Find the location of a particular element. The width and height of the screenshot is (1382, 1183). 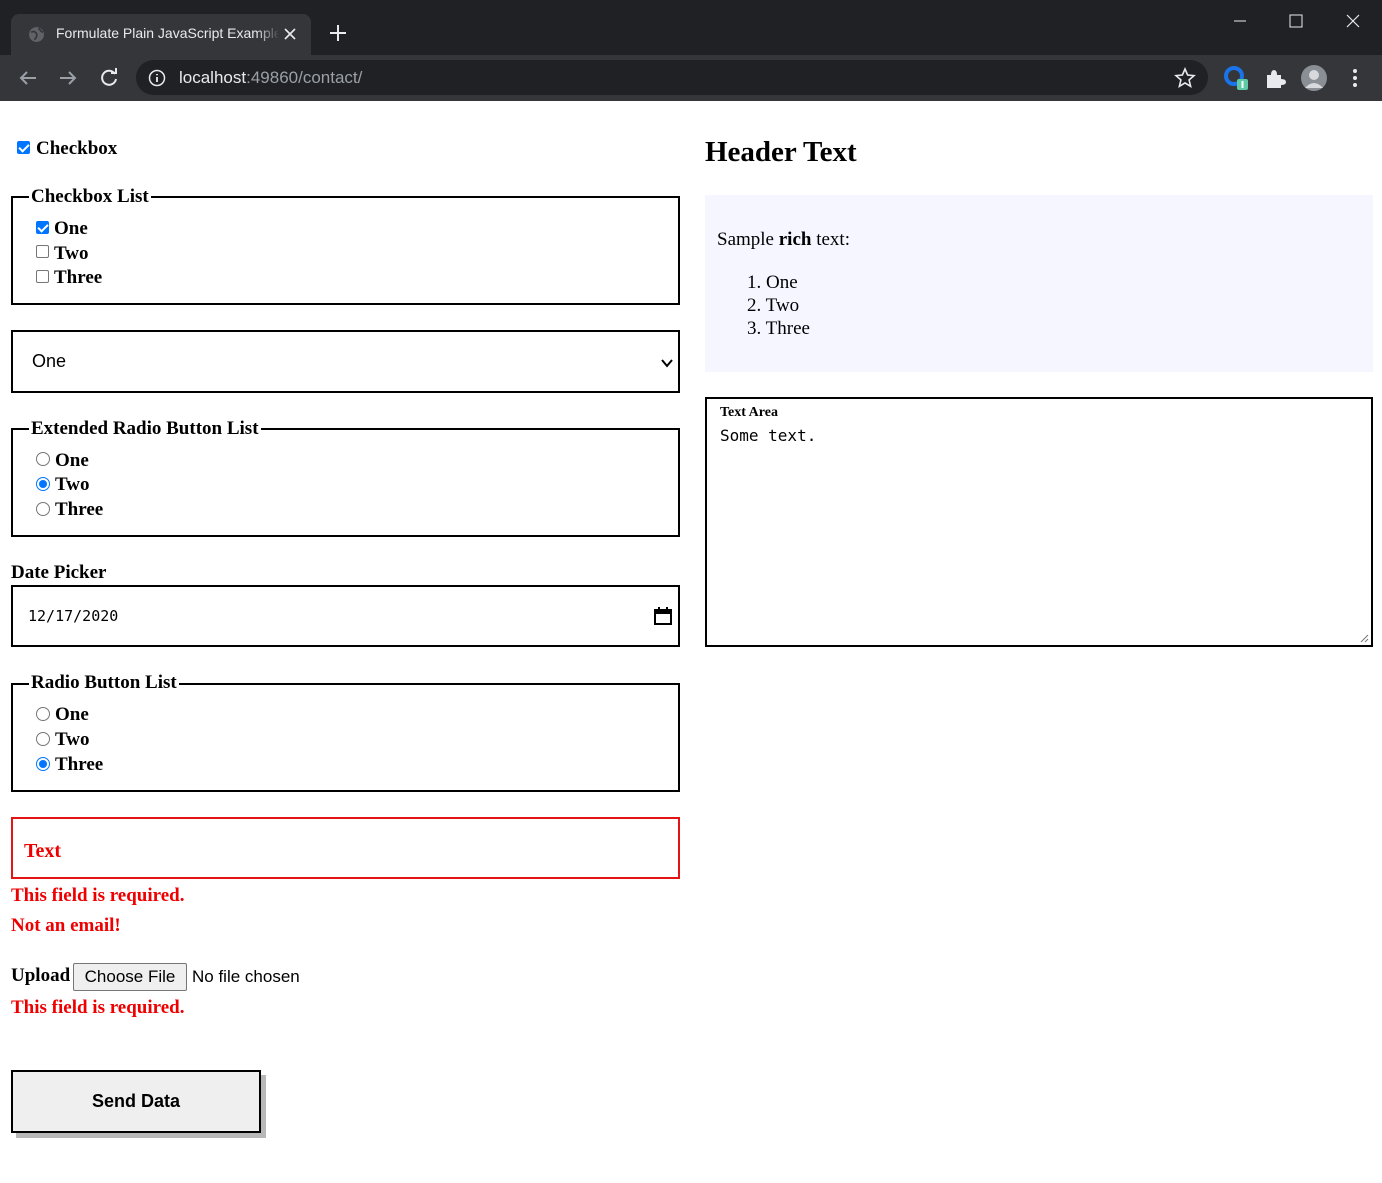

back-arrow-icon is located at coordinates (28, 78).